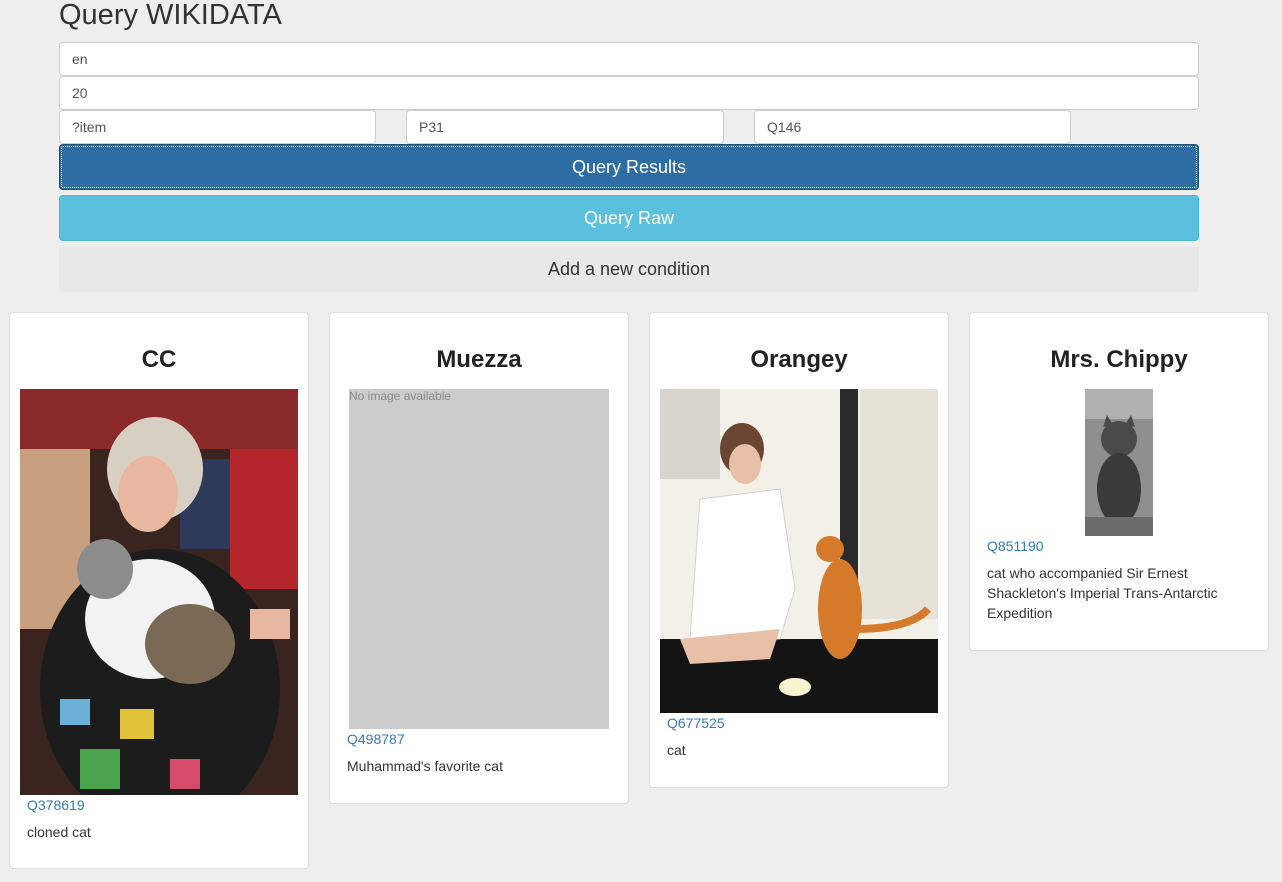  Describe the element at coordinates (565, 127) in the screenshot. I see `property-input` at that location.